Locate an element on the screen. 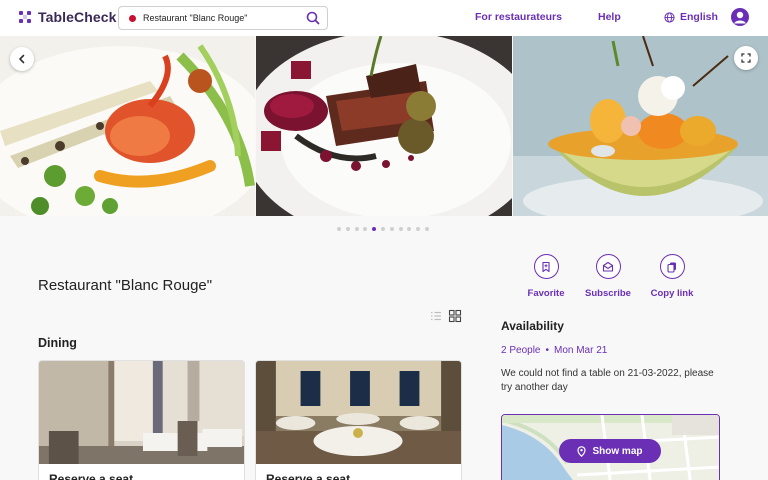 The height and width of the screenshot is (480, 768). fullscreen-button is located at coordinates (746, 58).